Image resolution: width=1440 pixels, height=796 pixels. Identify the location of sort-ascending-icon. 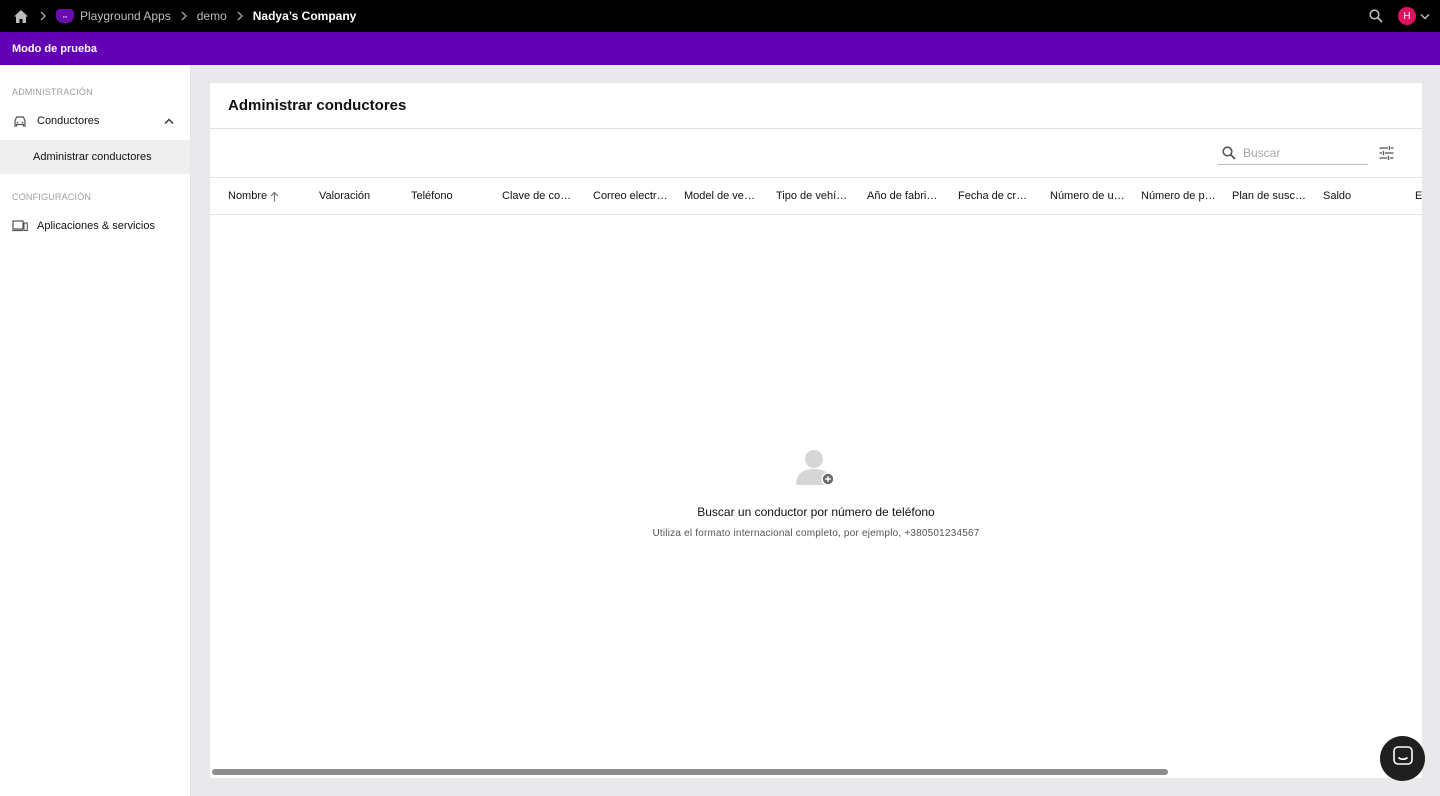
(274, 196).